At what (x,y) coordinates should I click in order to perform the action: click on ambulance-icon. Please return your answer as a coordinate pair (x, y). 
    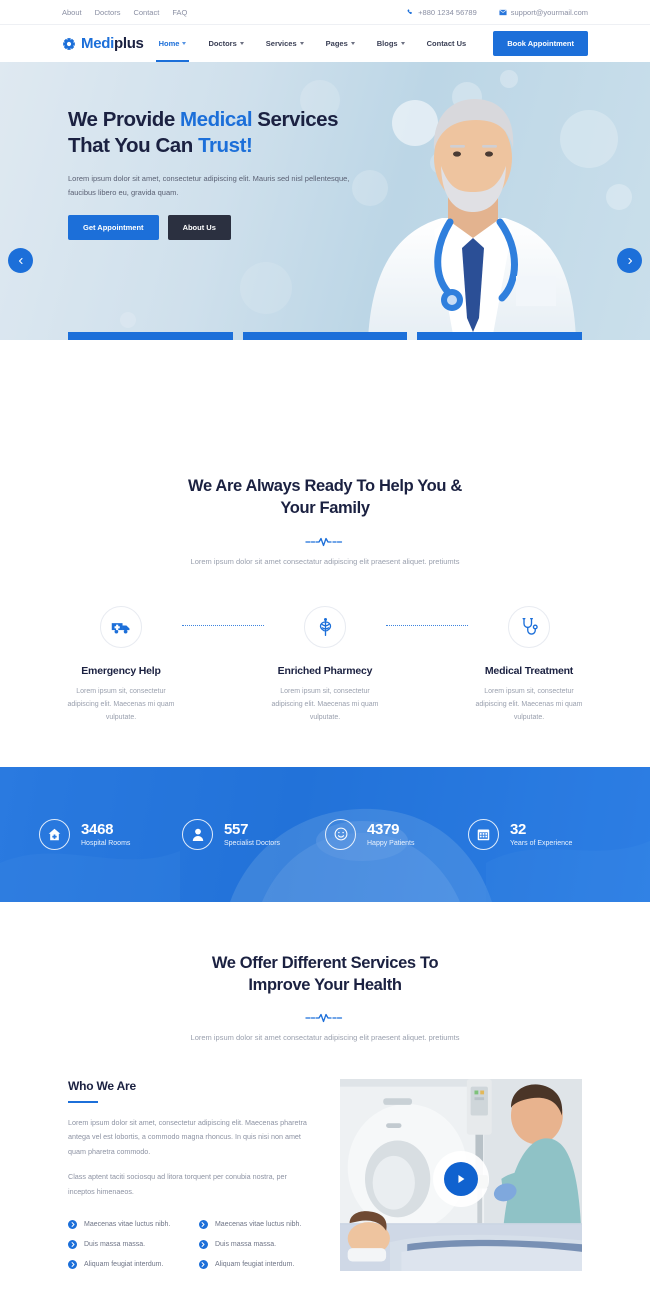
    Looking at the image, I should click on (121, 627).